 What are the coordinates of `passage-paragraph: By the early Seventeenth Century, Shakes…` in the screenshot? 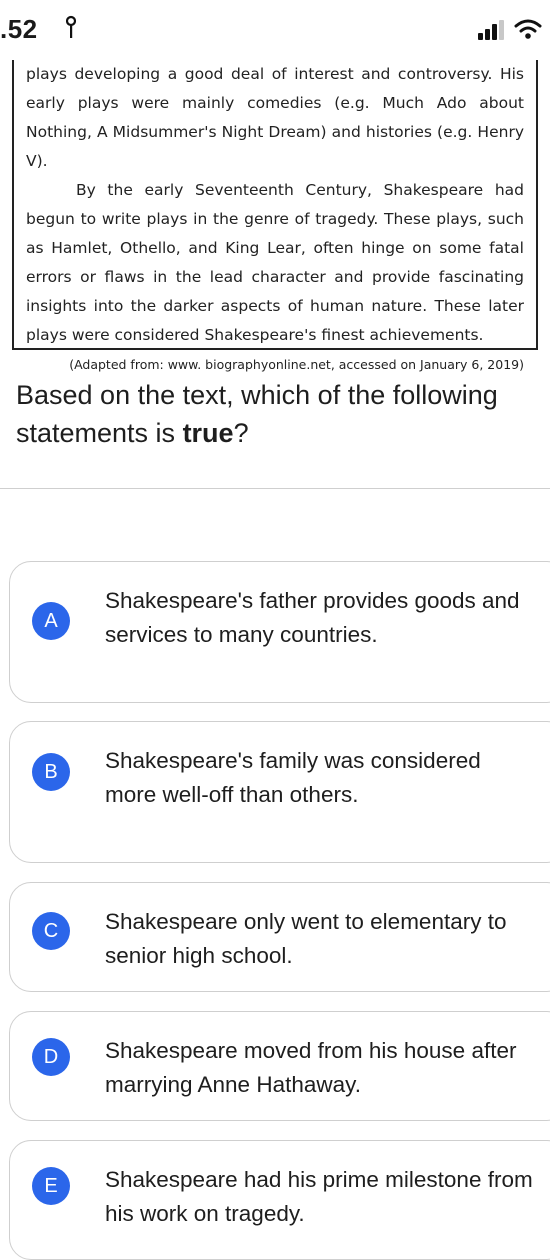 It's located at (275, 262).